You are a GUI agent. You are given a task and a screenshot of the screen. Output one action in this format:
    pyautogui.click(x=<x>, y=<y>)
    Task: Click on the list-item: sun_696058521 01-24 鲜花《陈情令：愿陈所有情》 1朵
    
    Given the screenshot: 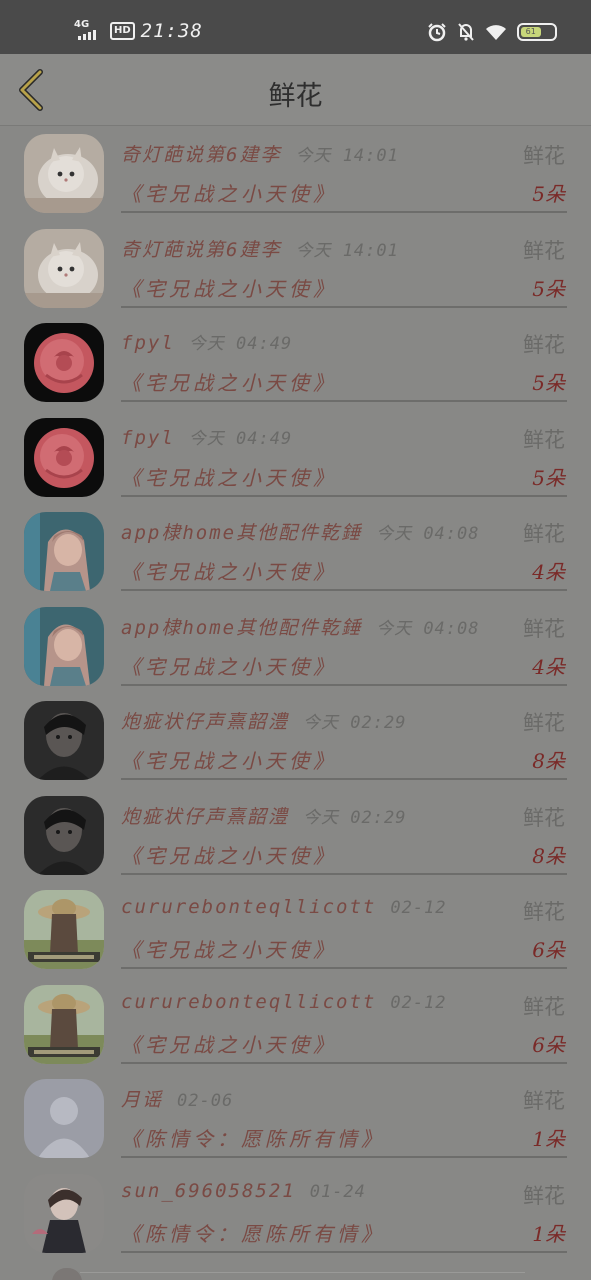 What is the action you would take?
    pyautogui.click(x=295, y=1213)
    